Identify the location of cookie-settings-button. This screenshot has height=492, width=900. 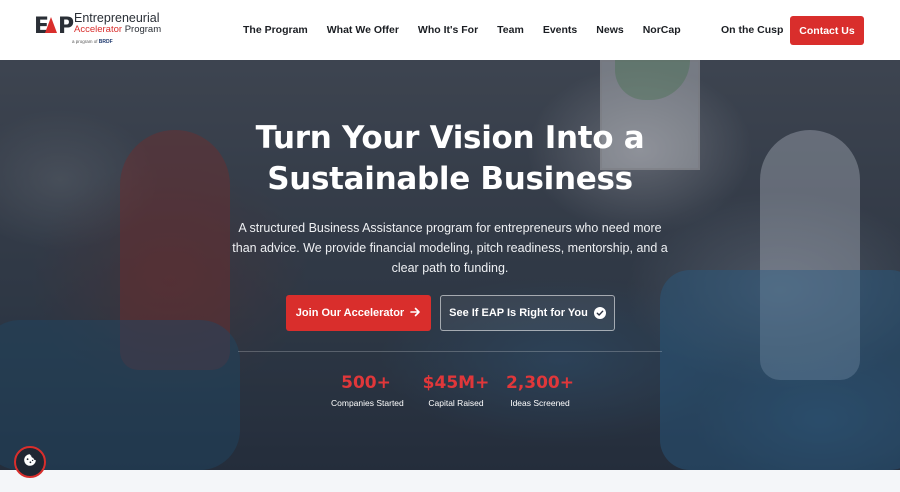
(30, 462).